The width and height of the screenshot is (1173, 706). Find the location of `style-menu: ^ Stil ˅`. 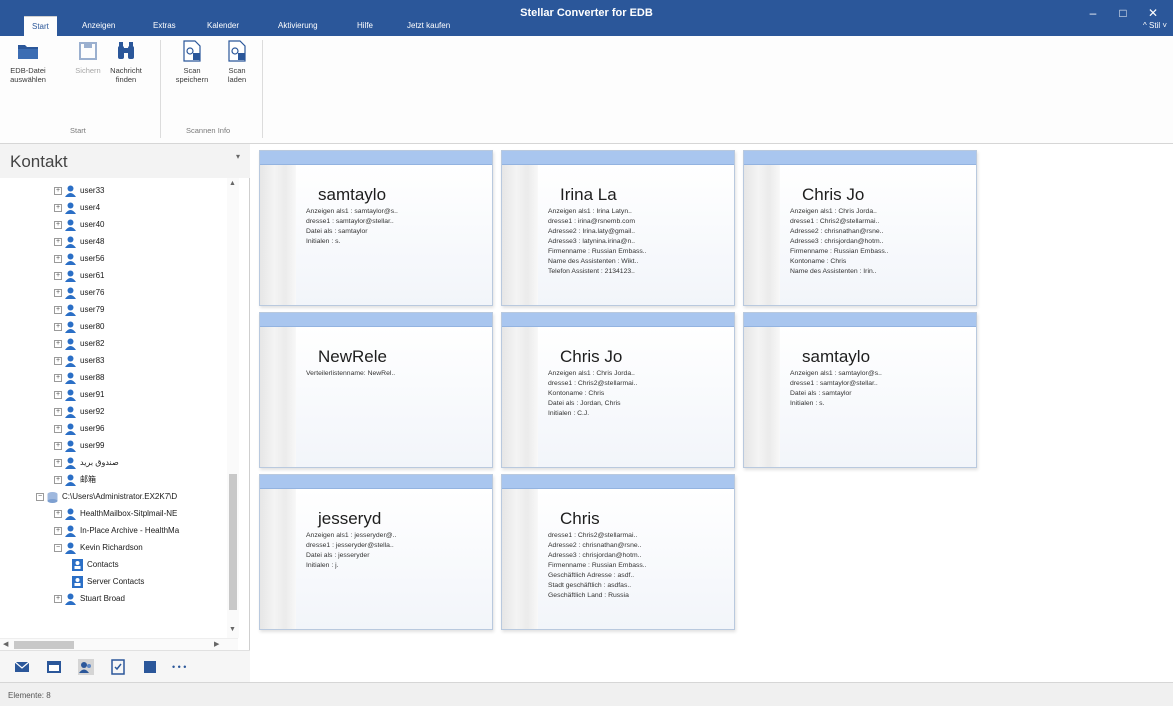

style-menu: ^ Stil ˅ is located at coordinates (1155, 26).